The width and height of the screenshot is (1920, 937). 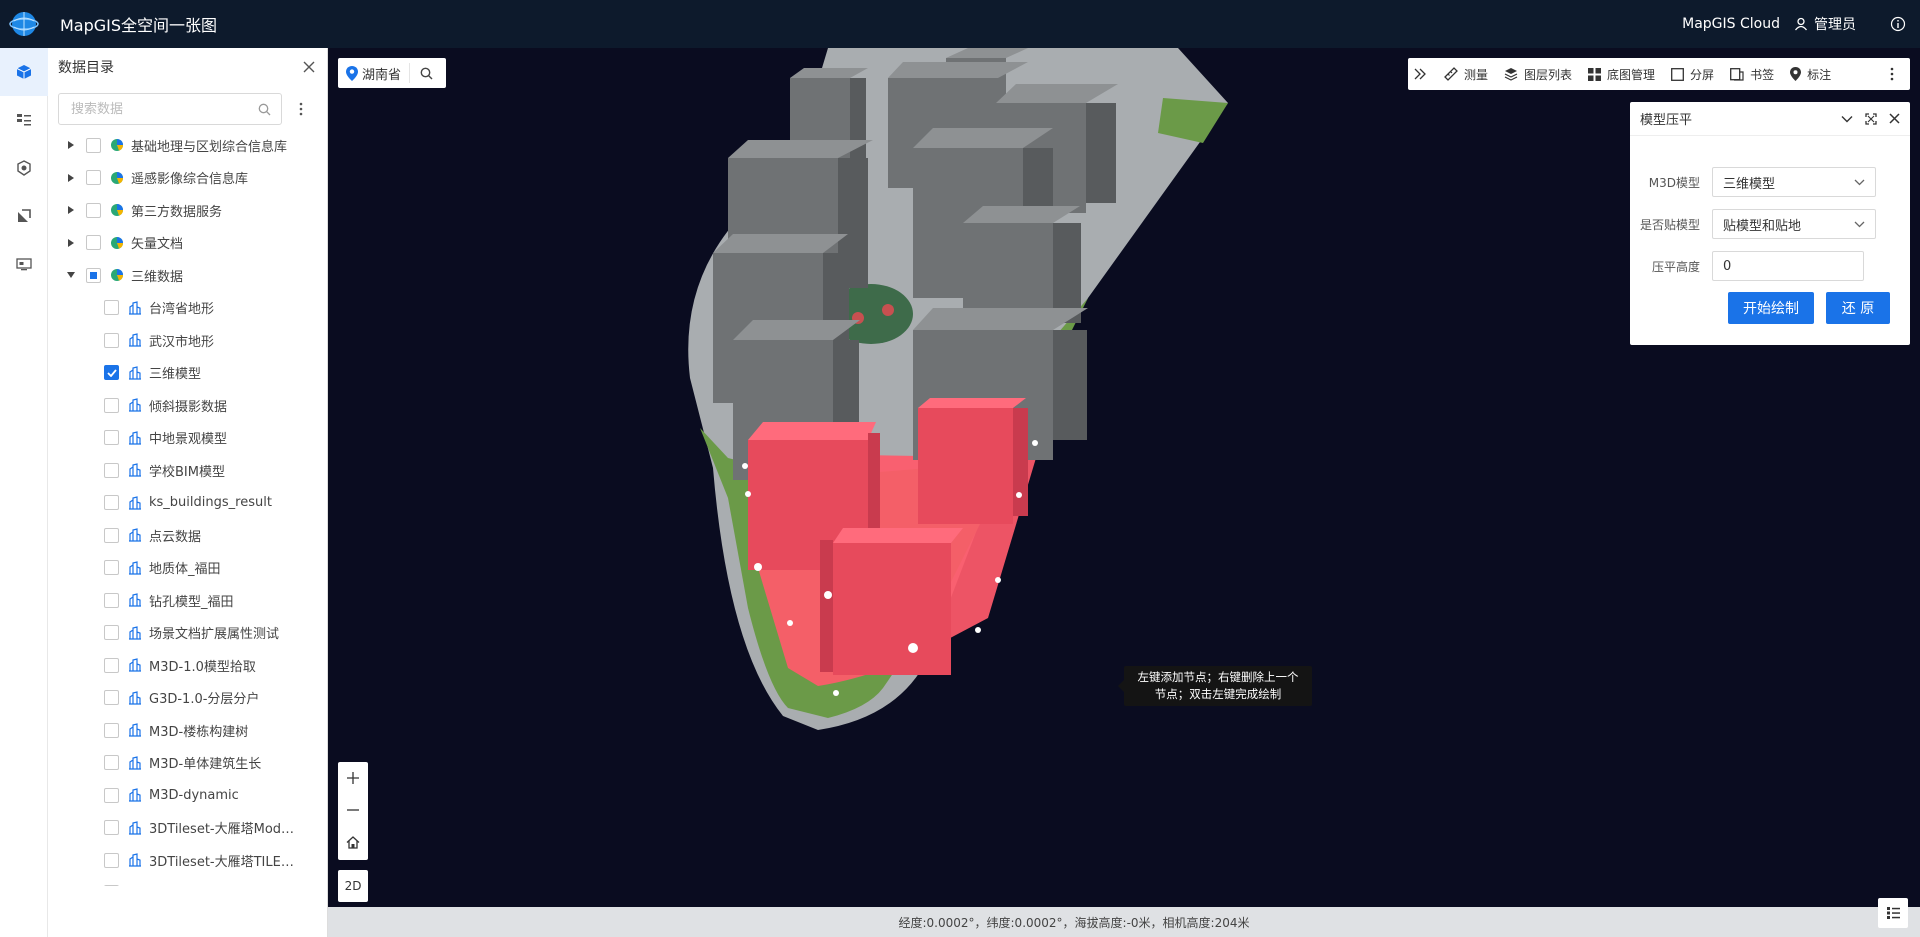 I want to click on tree-layer-label: G3D-1.0-分层分户, so click(x=204, y=700).